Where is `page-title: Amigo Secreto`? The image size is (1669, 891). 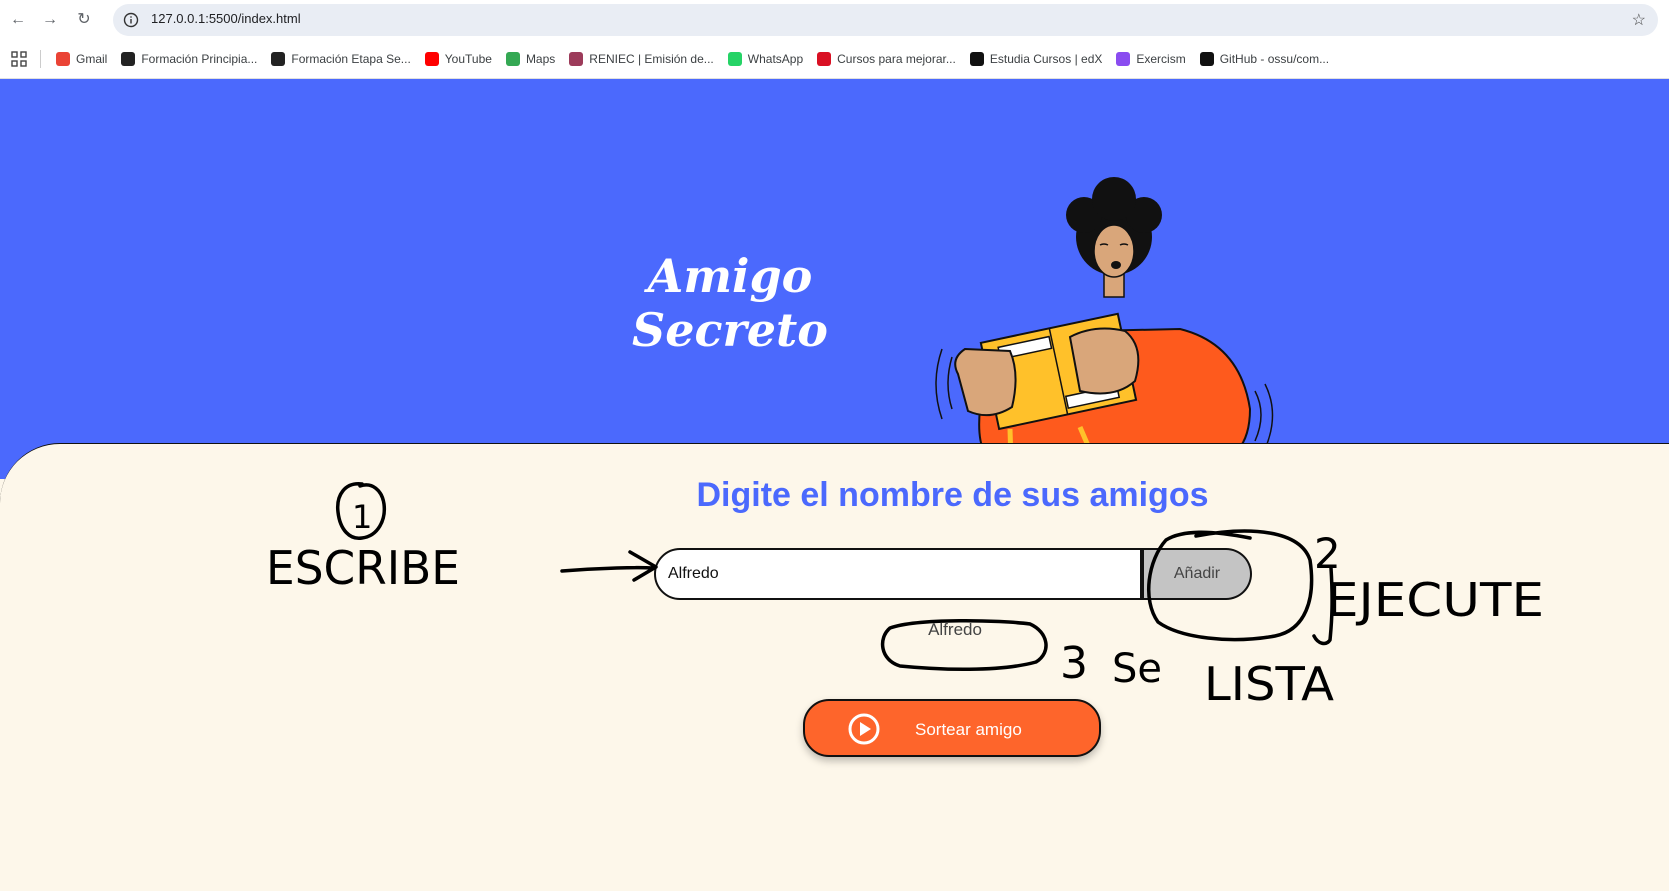 page-title: Amigo Secreto is located at coordinates (730, 303).